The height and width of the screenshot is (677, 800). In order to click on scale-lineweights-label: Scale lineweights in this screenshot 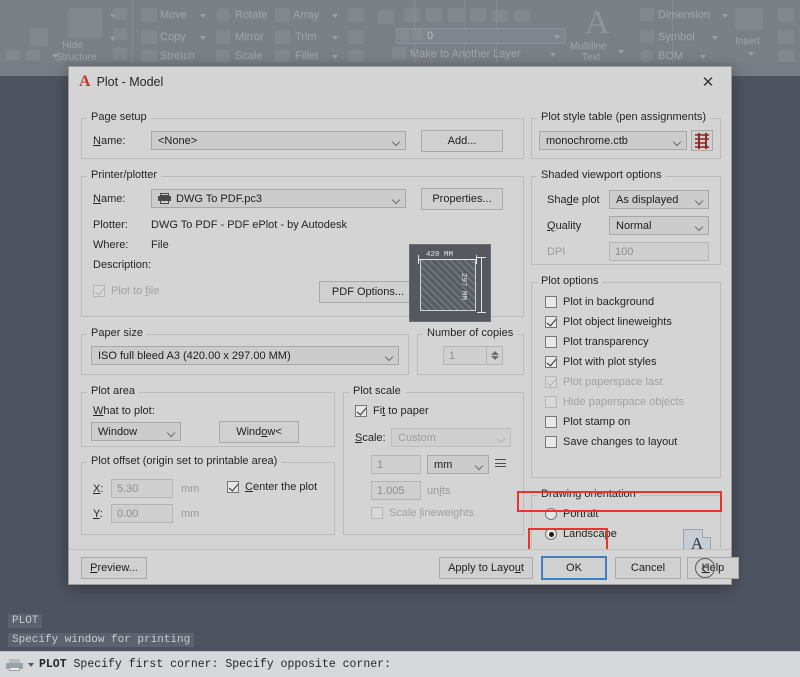, I will do `click(432, 513)`.